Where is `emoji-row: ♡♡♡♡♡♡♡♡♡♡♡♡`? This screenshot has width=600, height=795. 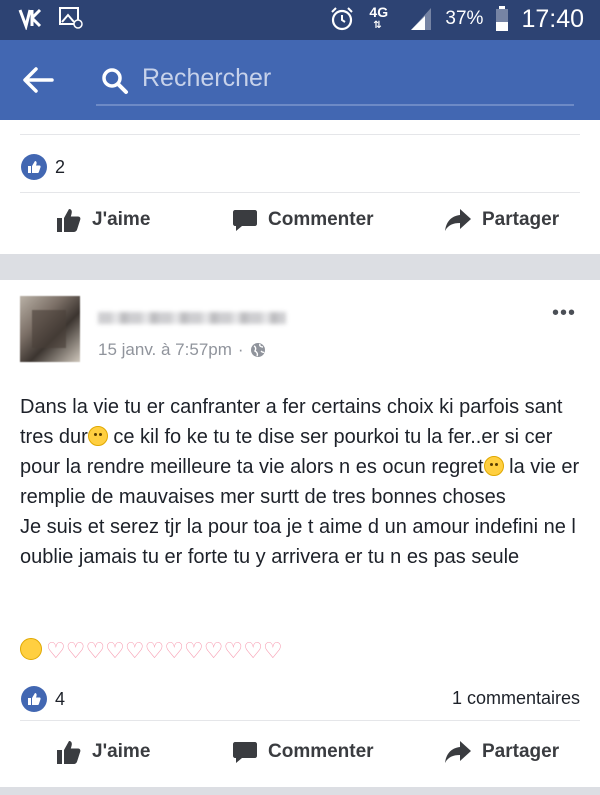 emoji-row: ♡♡♡♡♡♡♡♡♡♡♡♡ is located at coordinates (151, 651).